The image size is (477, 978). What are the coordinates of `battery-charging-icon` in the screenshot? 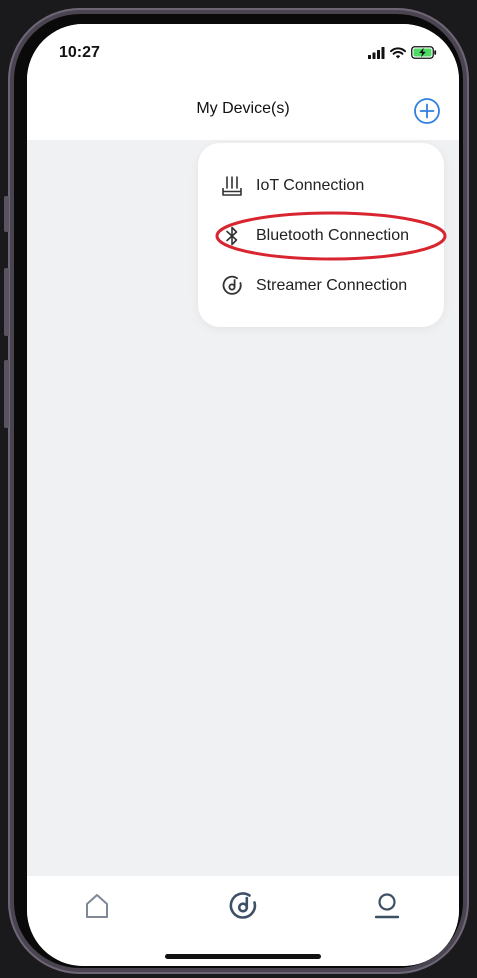 It's located at (424, 55).